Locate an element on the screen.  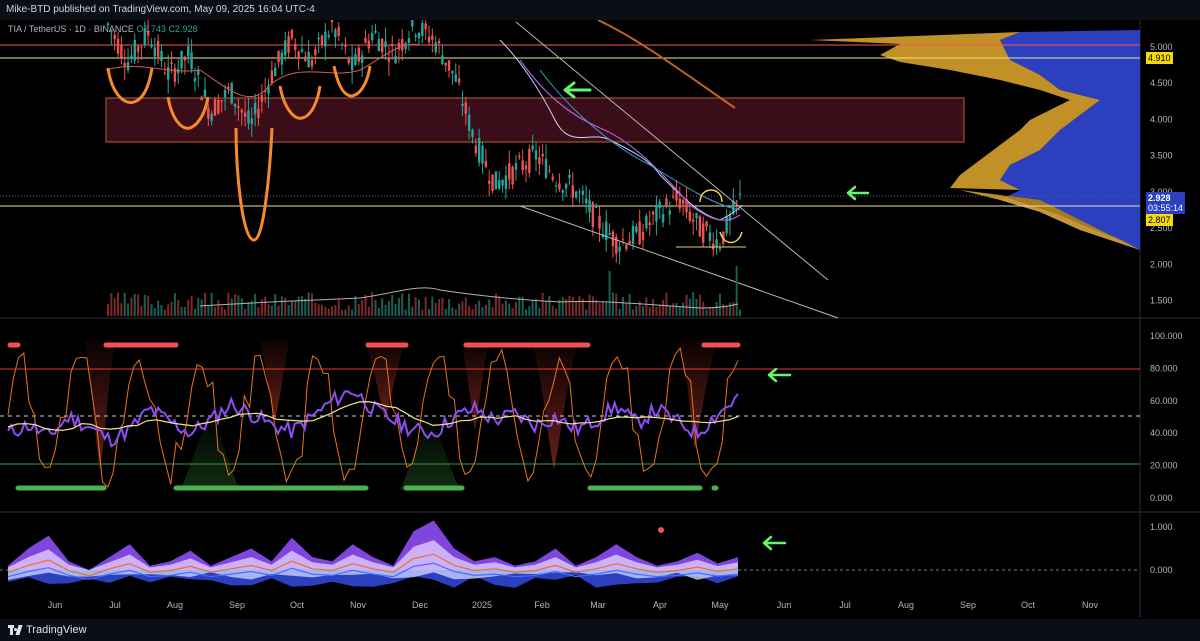
time-tick-label: Nov is located at coordinates (1090, 605).